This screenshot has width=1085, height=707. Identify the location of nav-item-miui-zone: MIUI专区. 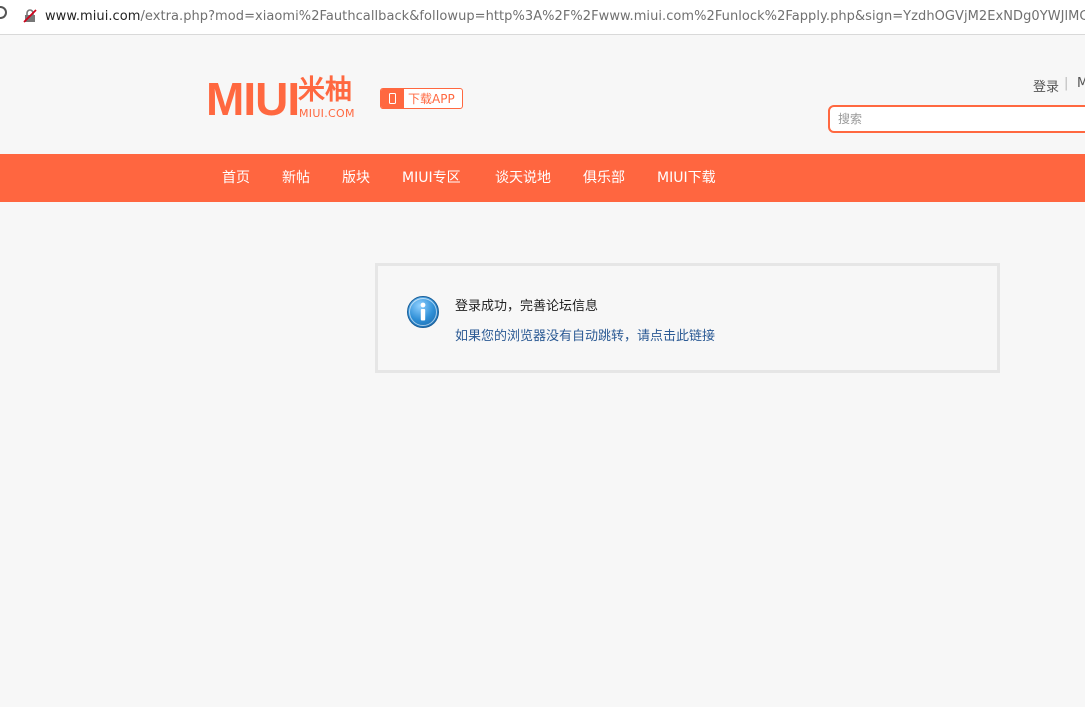
(431, 178).